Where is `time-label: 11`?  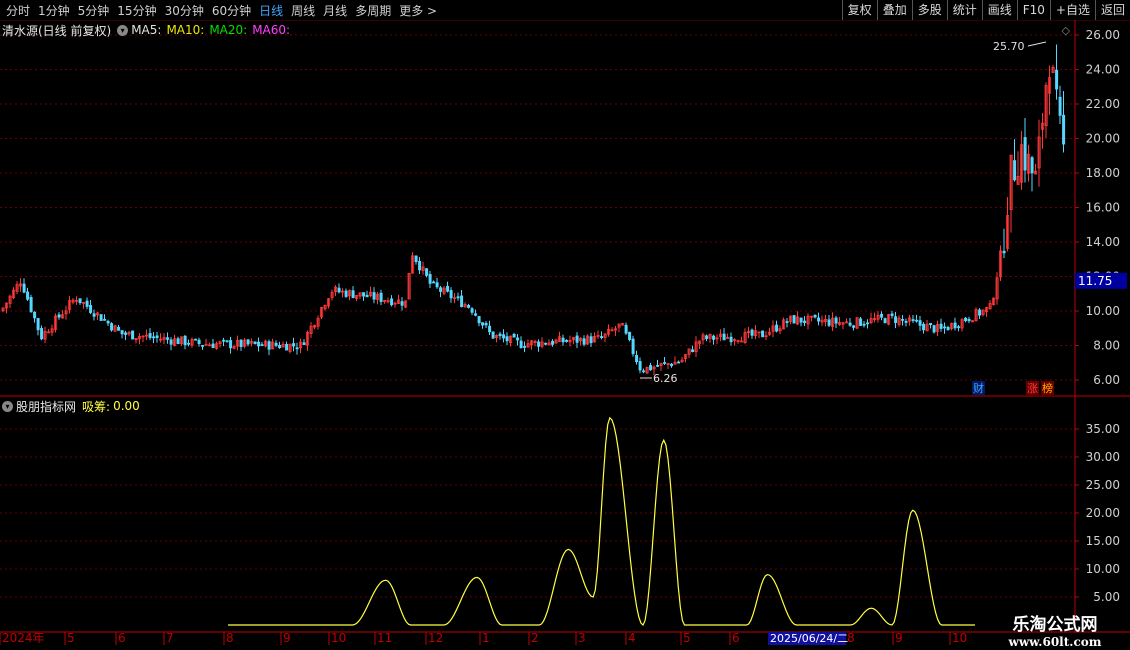
time-label: 11 is located at coordinates (384, 638).